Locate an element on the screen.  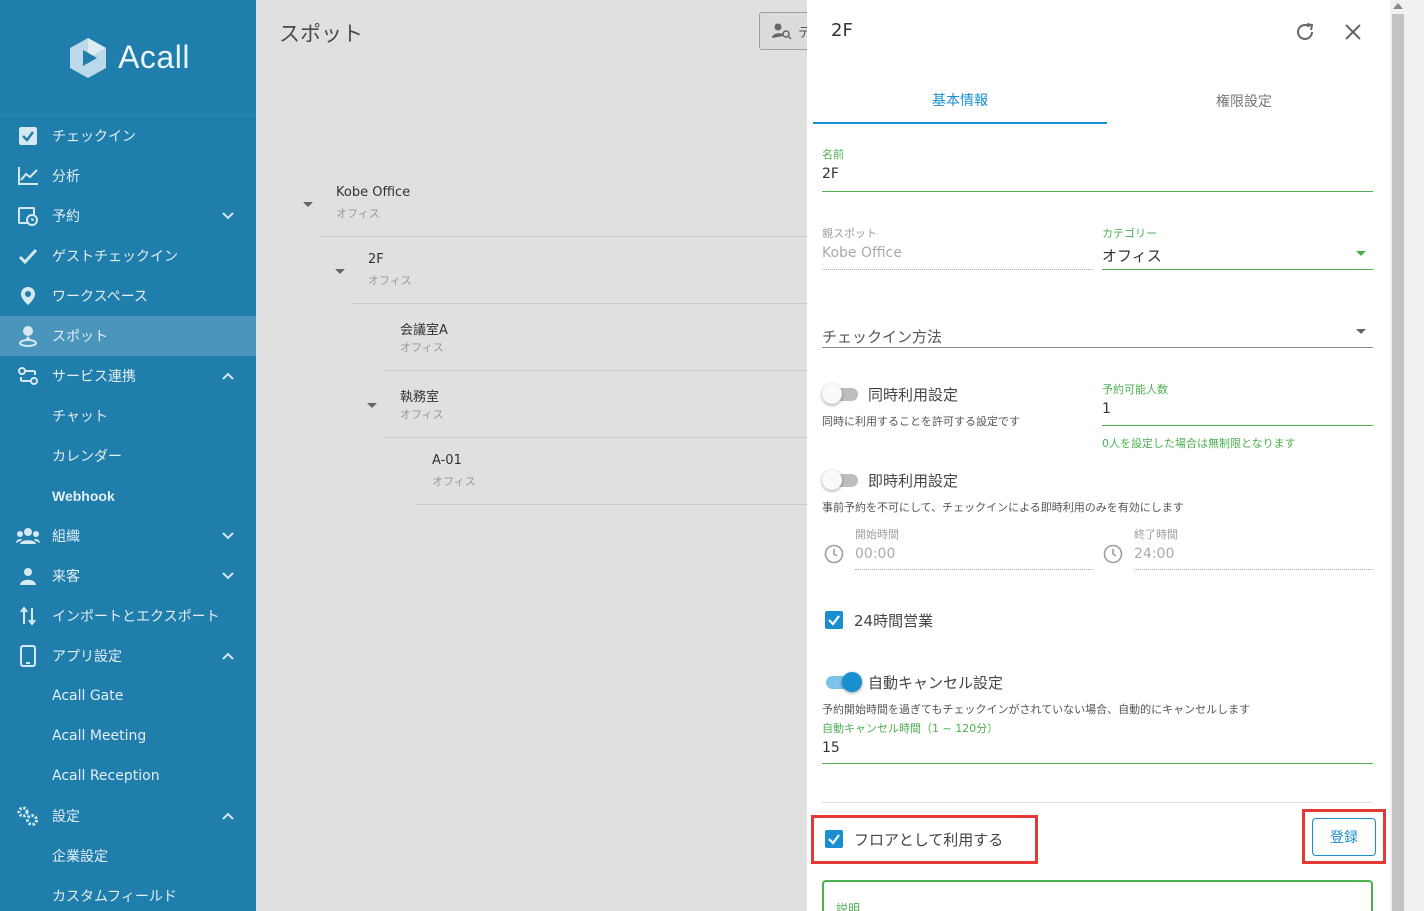
sidebar-item-label: サービス連携 is located at coordinates (94, 377).